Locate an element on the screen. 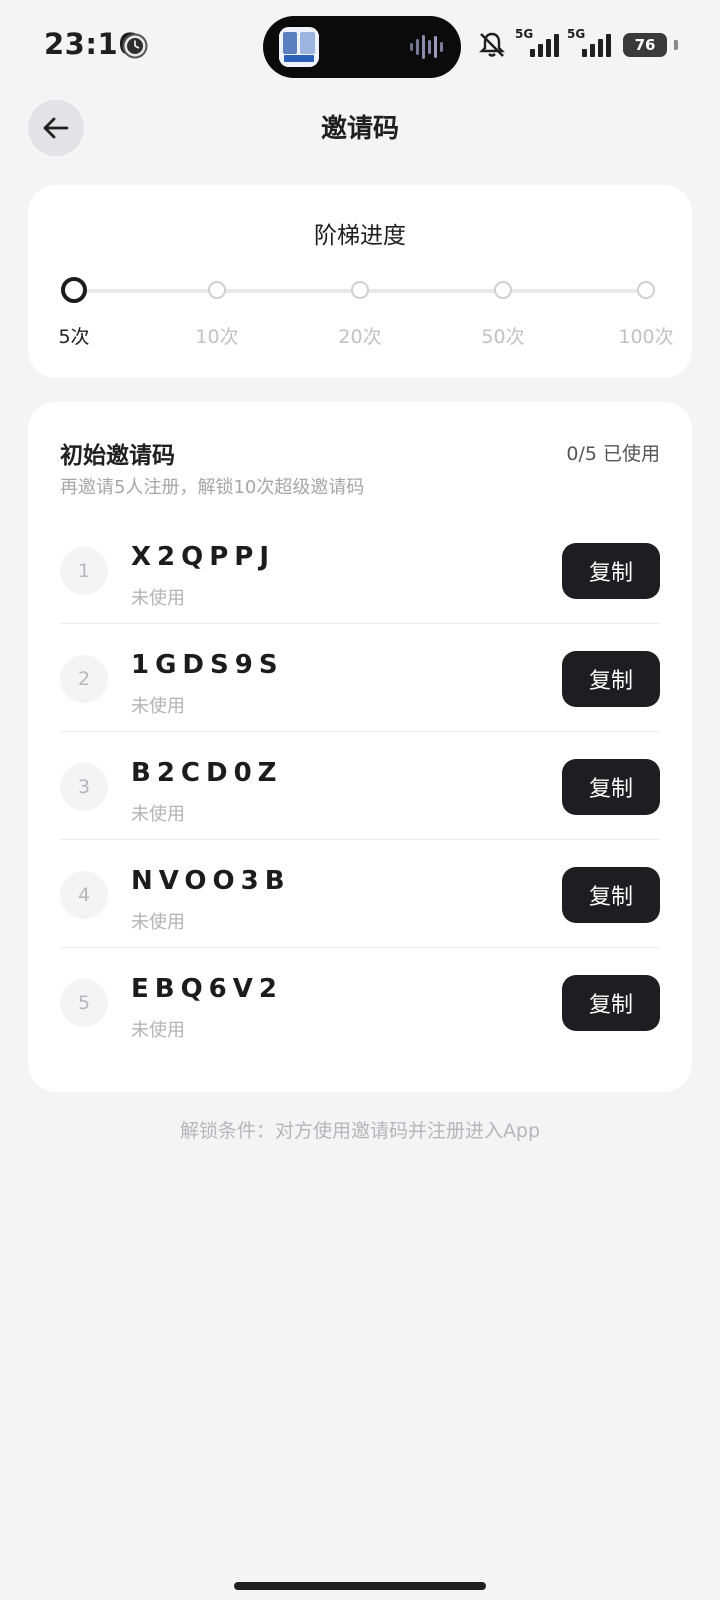  invite-code: B2CD0Z is located at coordinates (207, 773).